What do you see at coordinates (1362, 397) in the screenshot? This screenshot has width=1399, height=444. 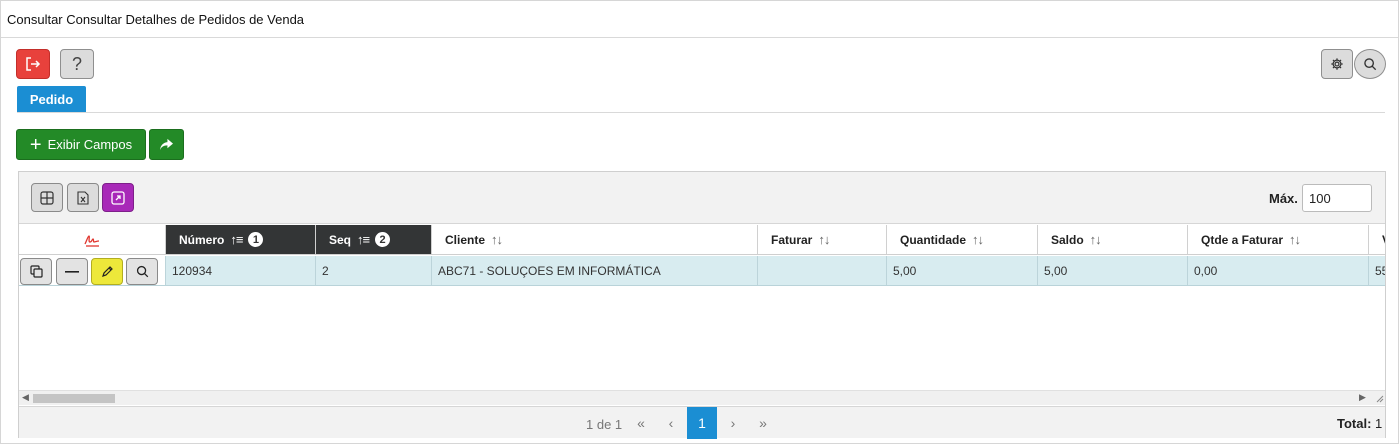 I see `scroll-right-arrow-icon: ▶` at bounding box center [1362, 397].